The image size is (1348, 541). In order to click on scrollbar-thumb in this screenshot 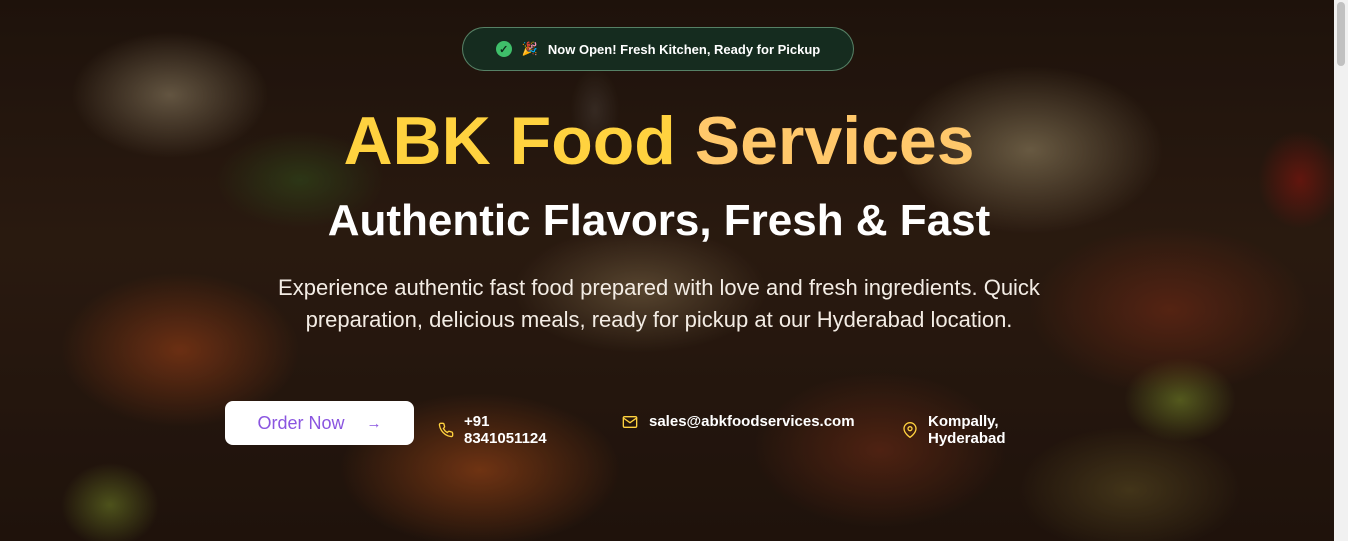, I will do `click(1341, 34)`.